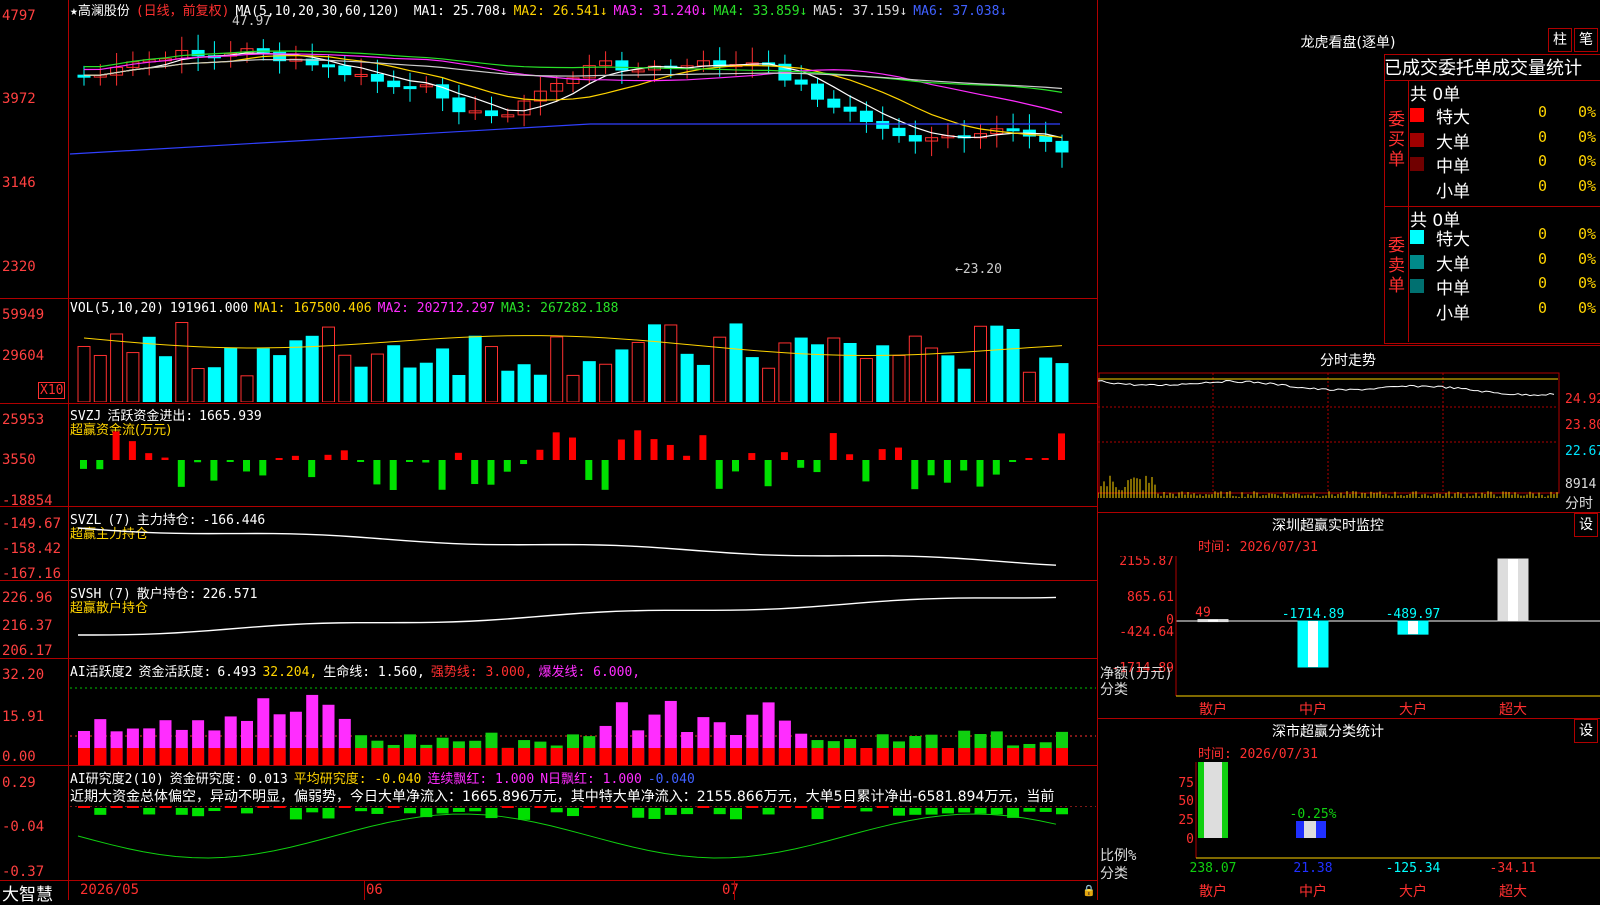  What do you see at coordinates (583, 359) in the screenshot?
I see `vol-chart` at bounding box center [583, 359].